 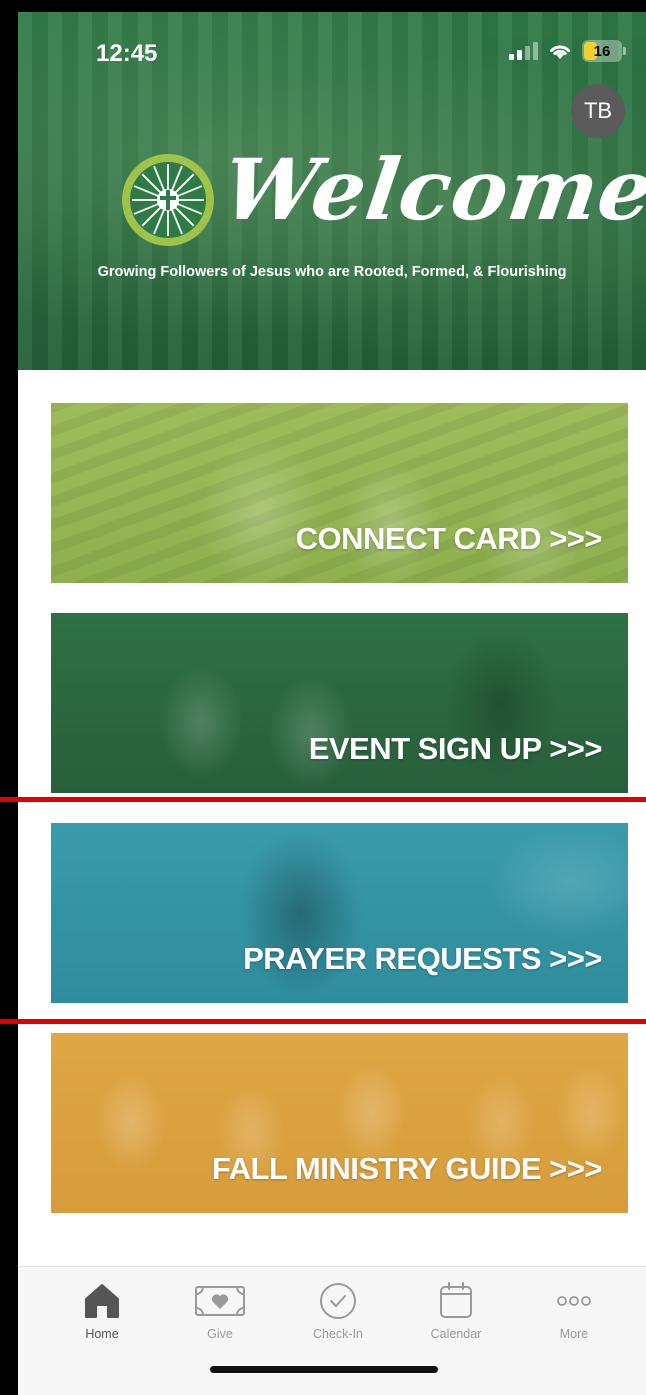 What do you see at coordinates (574, 1334) in the screenshot?
I see `tab-more-label: More` at bounding box center [574, 1334].